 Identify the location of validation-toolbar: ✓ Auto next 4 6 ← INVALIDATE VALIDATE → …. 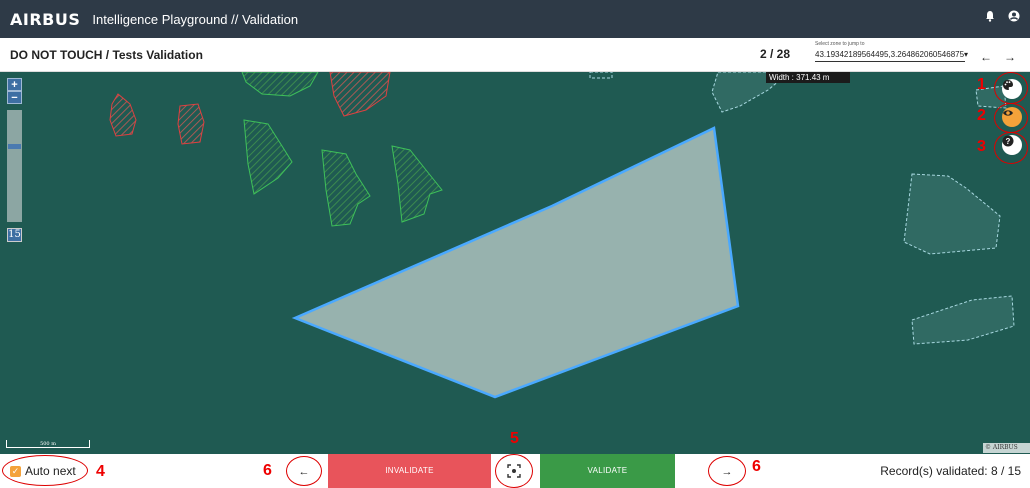
(515, 471).